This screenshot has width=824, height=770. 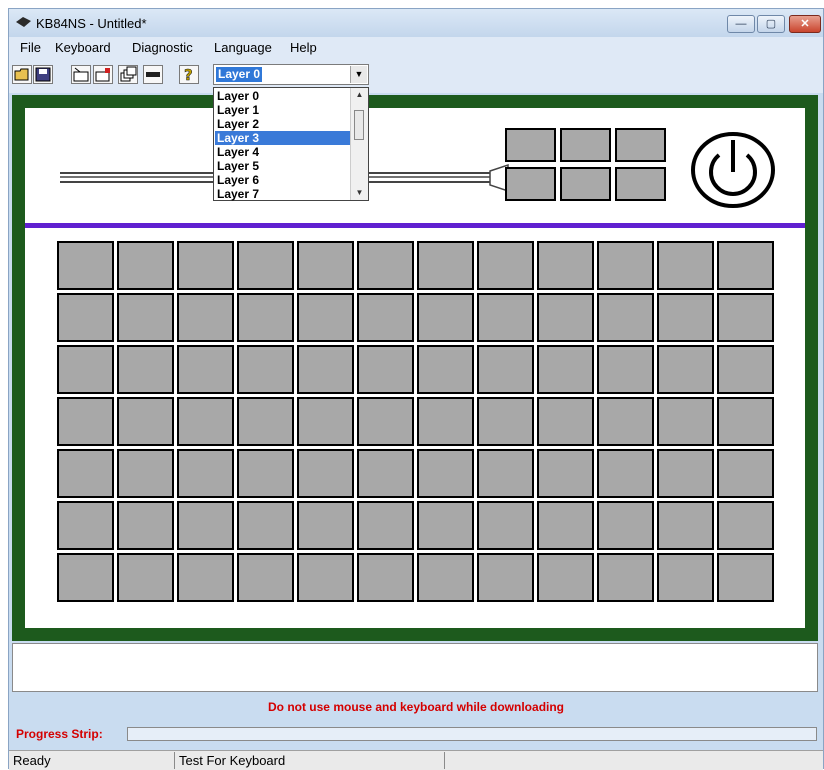 What do you see at coordinates (358, 74) in the screenshot?
I see `chevron-down-icon: ▼` at bounding box center [358, 74].